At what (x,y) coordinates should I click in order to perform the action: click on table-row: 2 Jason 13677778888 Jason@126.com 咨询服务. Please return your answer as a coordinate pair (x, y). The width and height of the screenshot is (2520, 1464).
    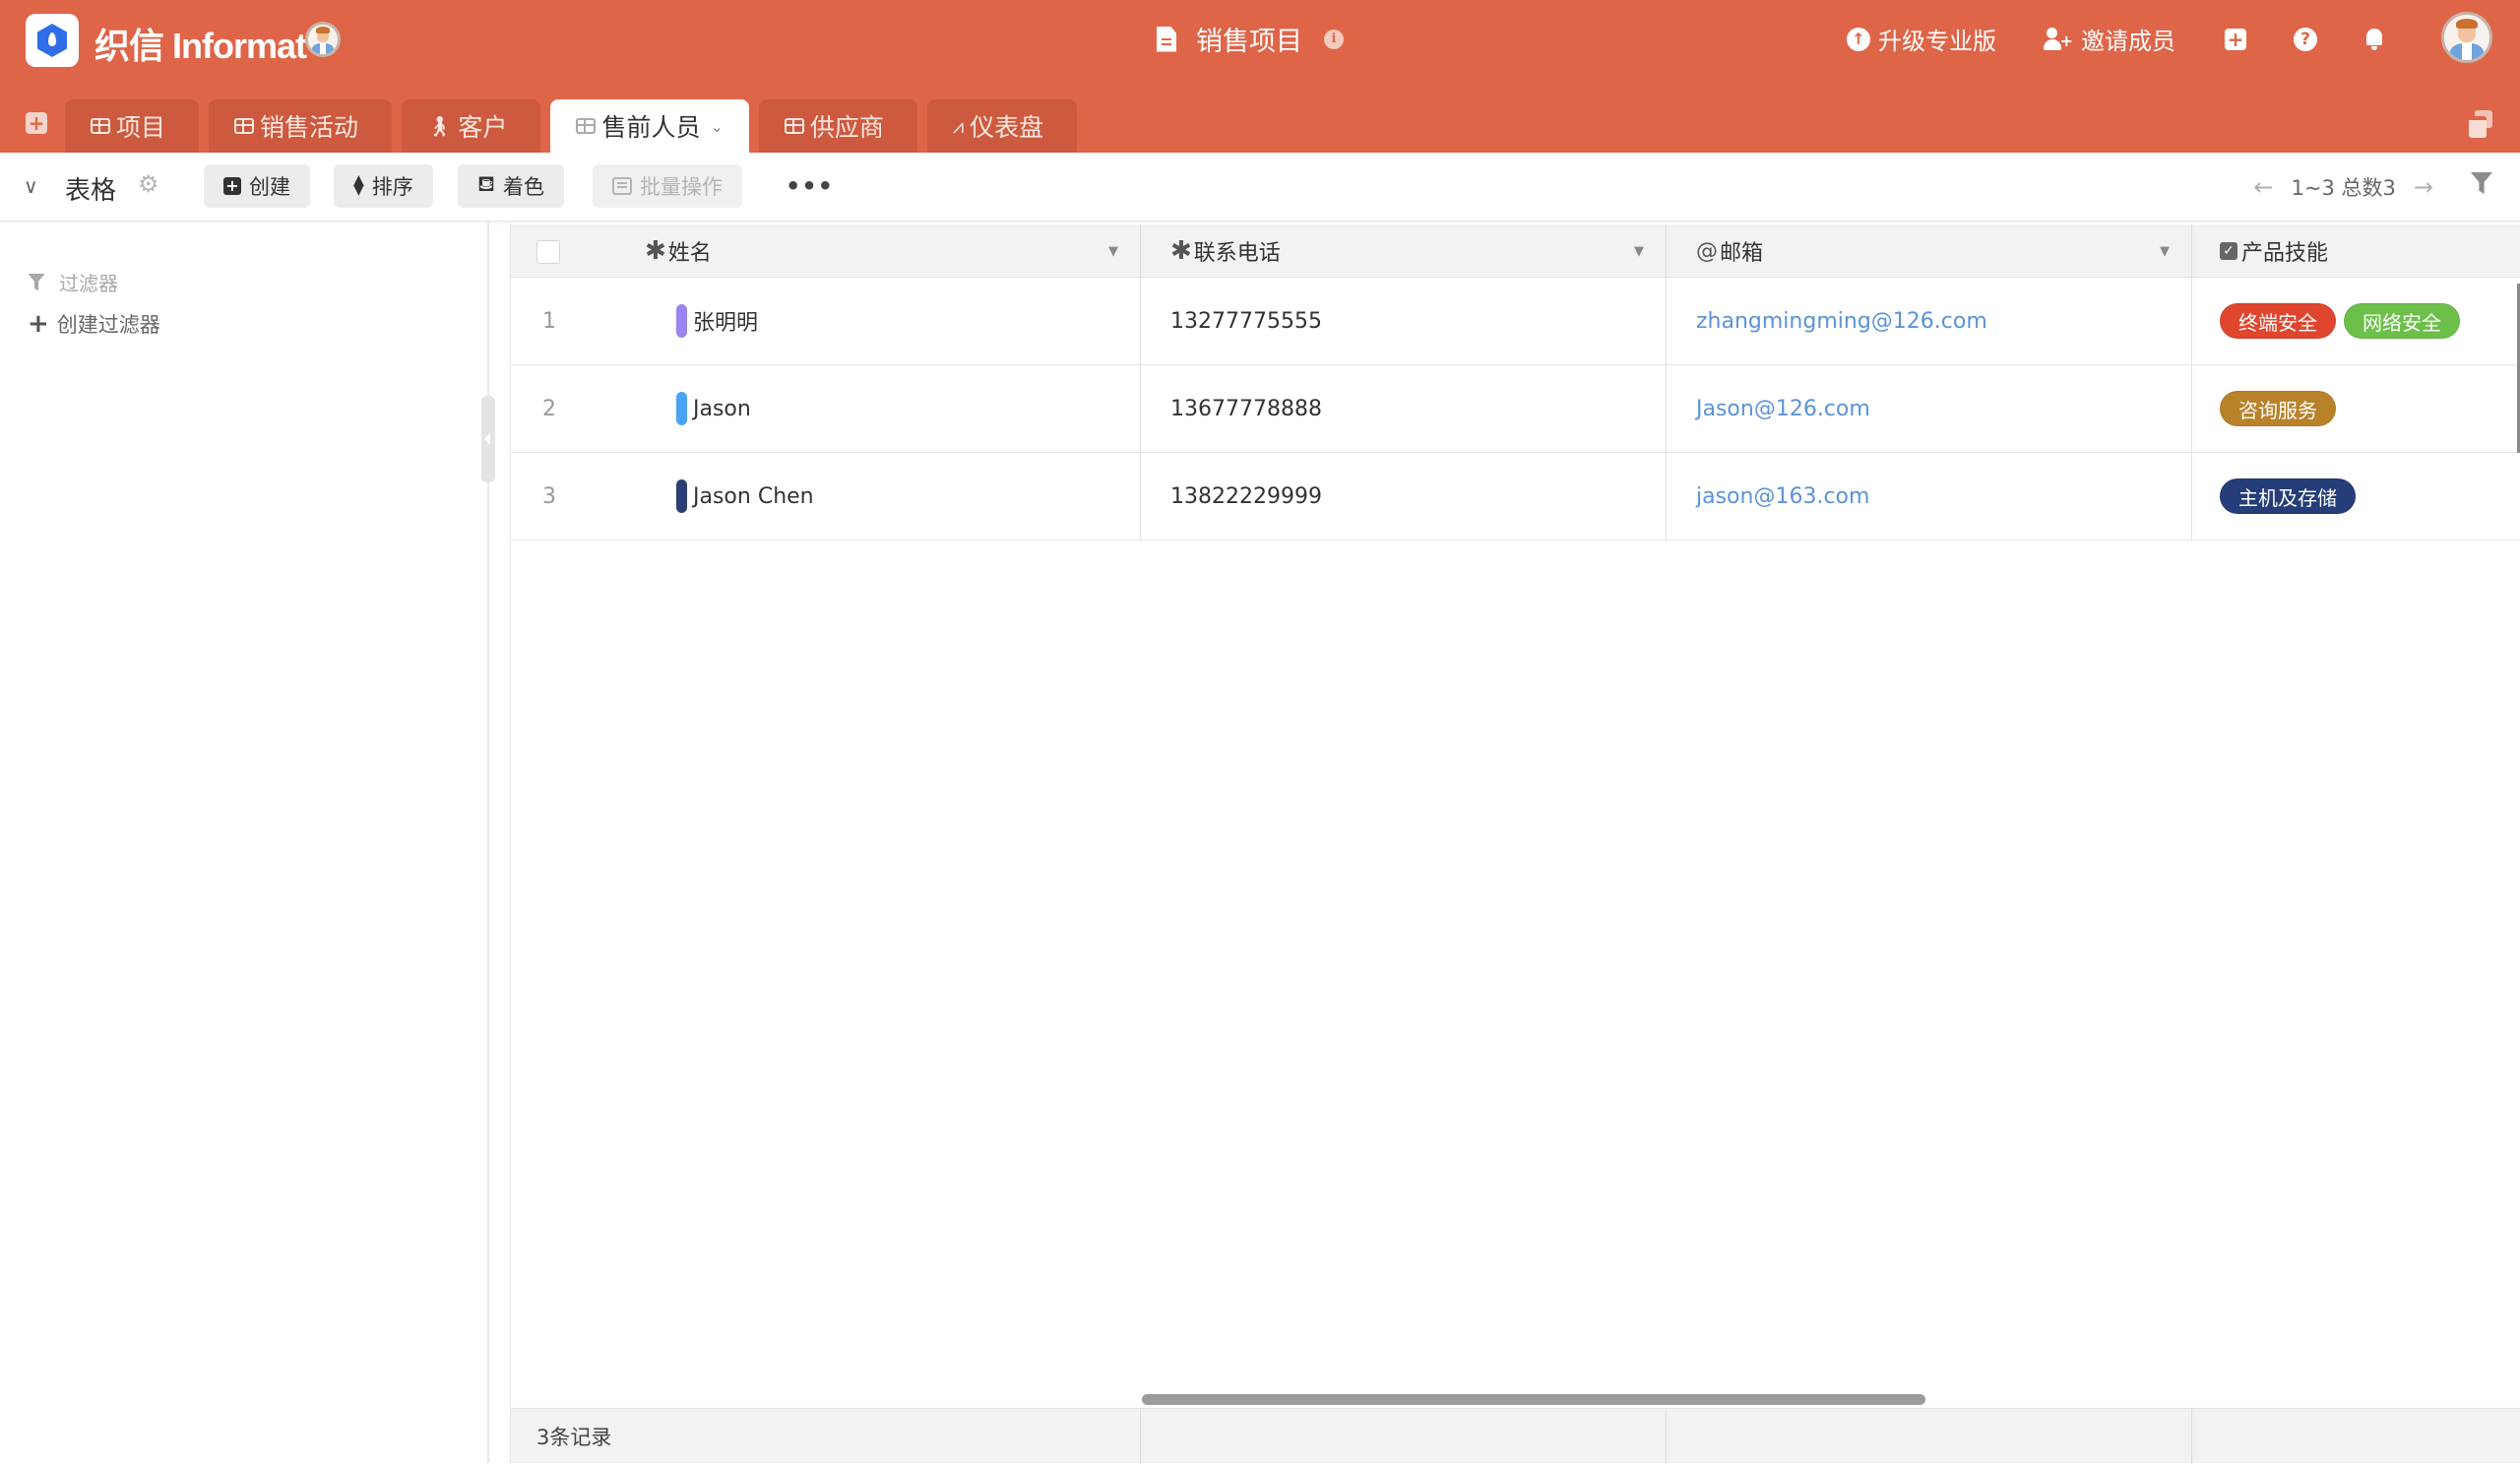
    Looking at the image, I should click on (1515, 409).